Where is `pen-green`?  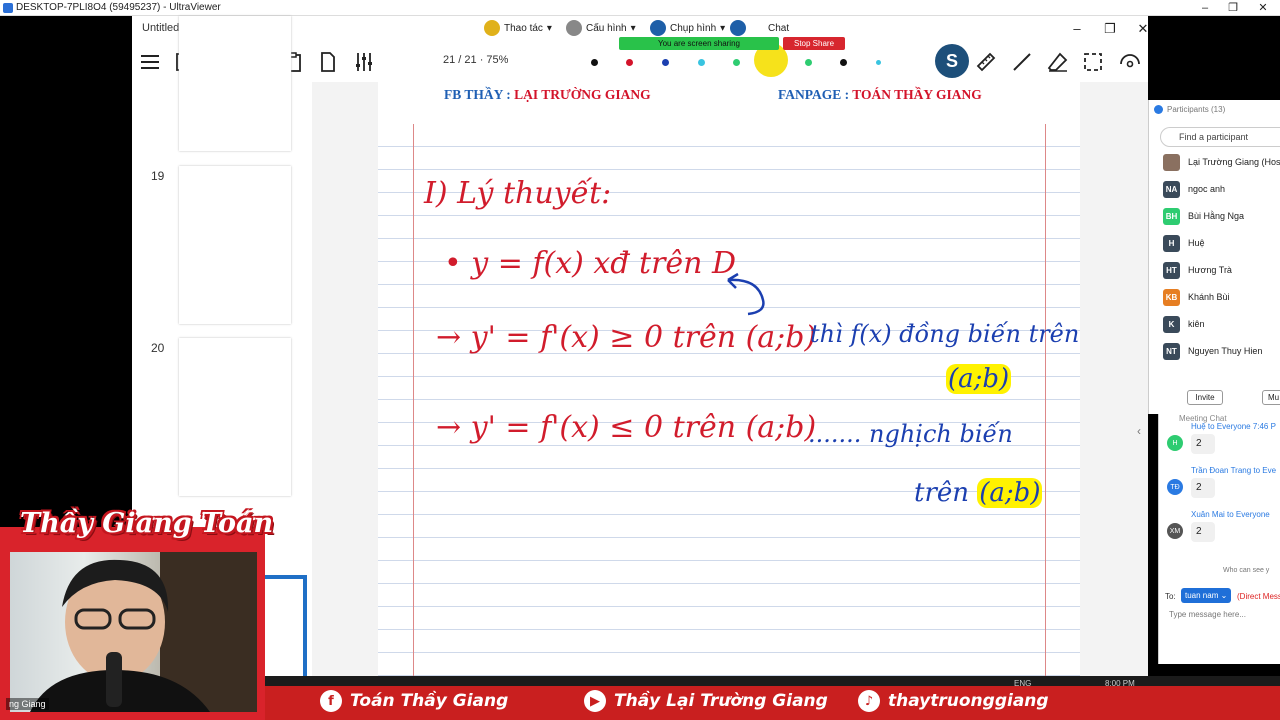 pen-green is located at coordinates (736, 62).